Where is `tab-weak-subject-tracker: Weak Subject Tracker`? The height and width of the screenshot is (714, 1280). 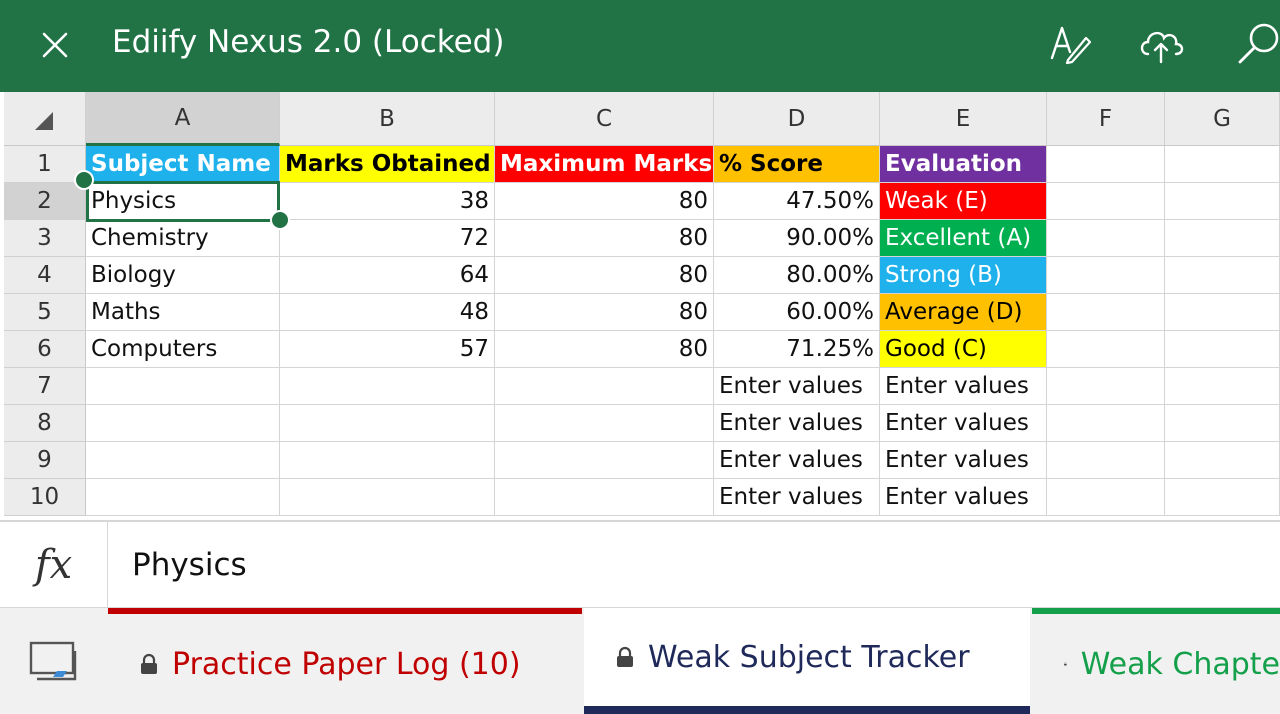 tab-weak-subject-tracker: Weak Subject Tracker is located at coordinates (807, 661).